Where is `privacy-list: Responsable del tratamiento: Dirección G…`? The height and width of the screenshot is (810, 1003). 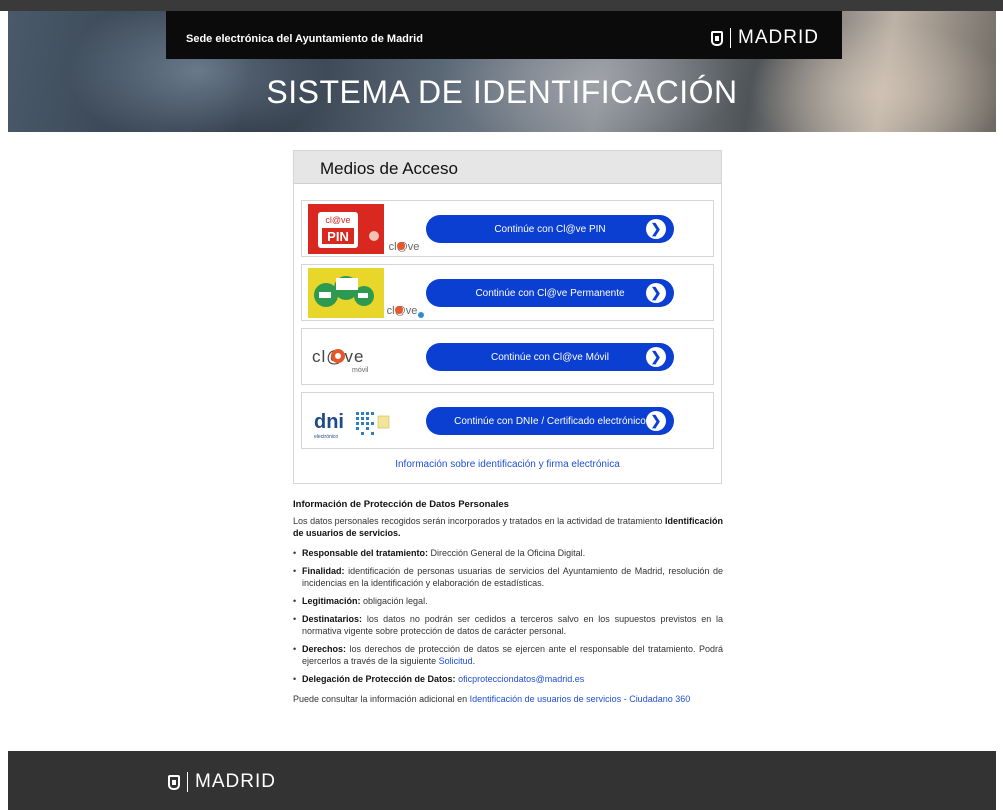 privacy-list: Responsable del tratamiento: Dirección G… is located at coordinates (508, 616).